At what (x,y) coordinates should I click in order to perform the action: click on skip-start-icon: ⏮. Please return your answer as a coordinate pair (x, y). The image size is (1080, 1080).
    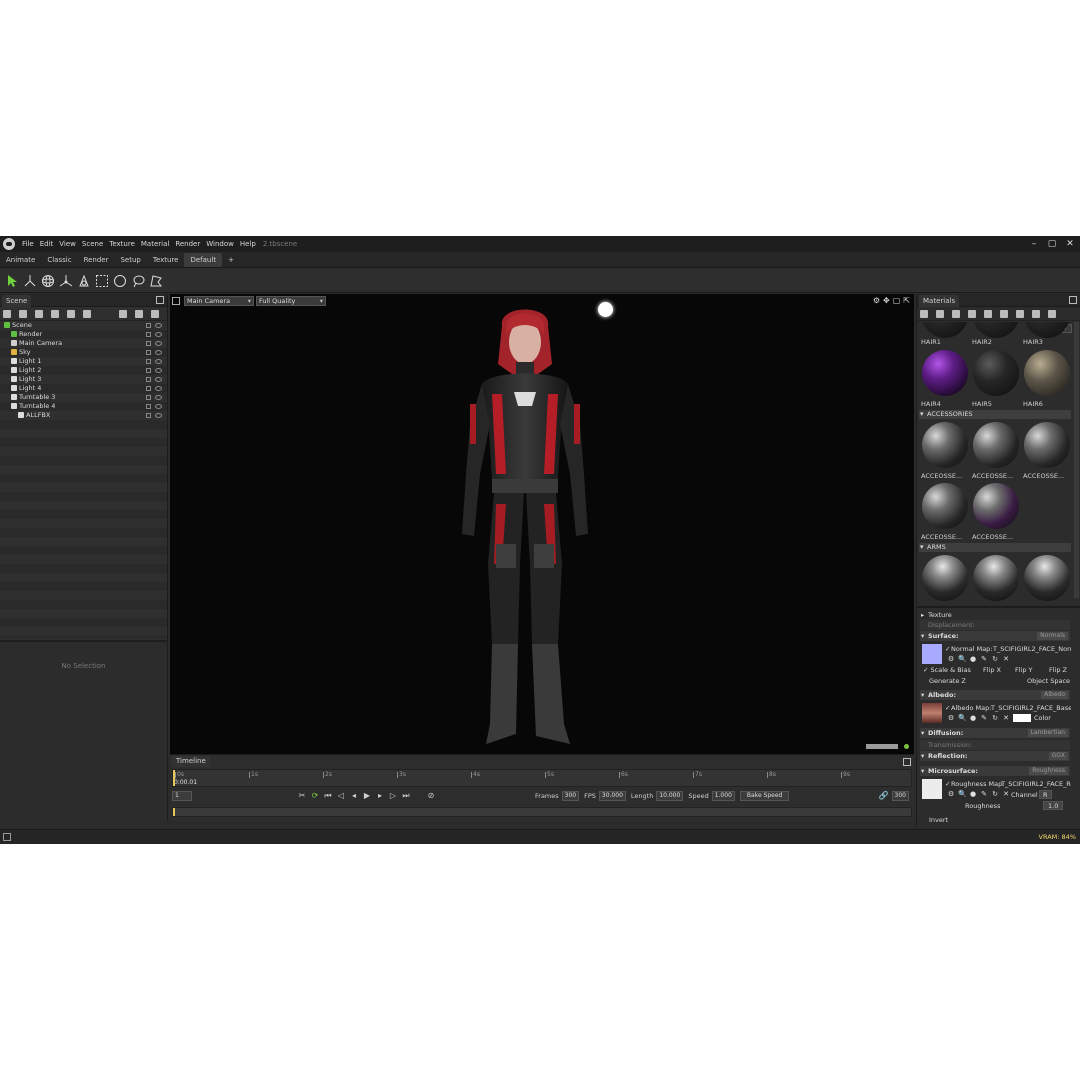
    Looking at the image, I should click on (328, 796).